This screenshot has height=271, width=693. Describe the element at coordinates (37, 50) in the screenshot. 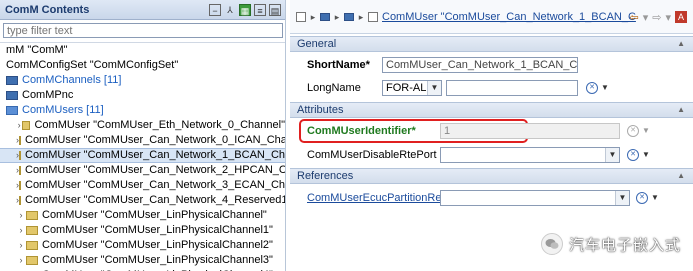

I see `tree-row-label: mM "ComM"` at that location.